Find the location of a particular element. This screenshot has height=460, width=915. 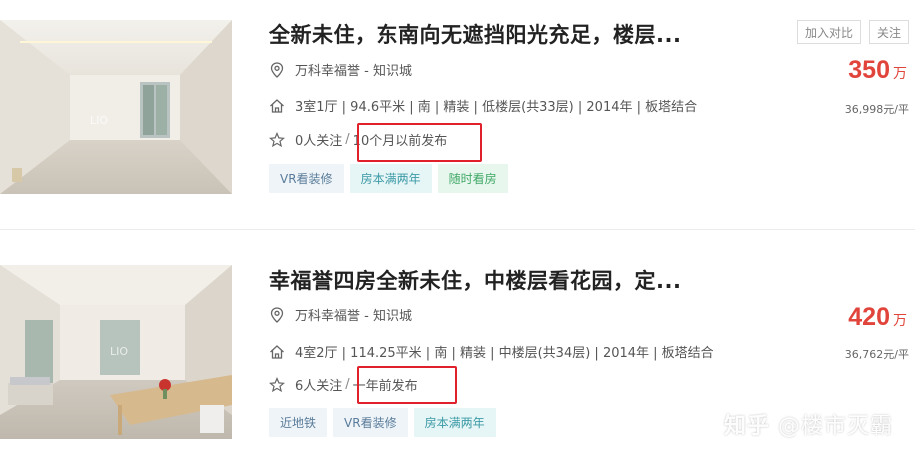

total-price: 420 万 is located at coordinates (877, 317).